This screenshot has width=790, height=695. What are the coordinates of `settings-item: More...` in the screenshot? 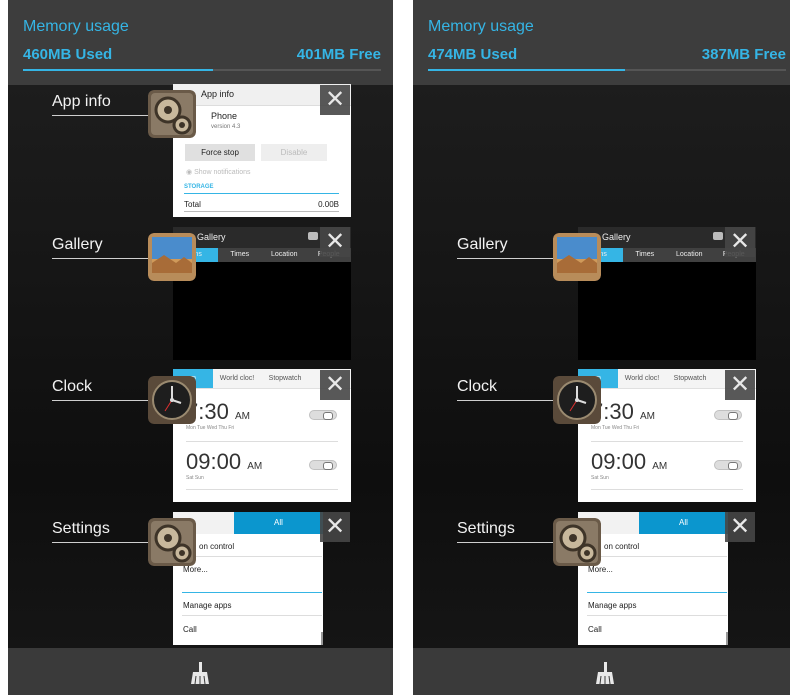 It's located at (195, 569).